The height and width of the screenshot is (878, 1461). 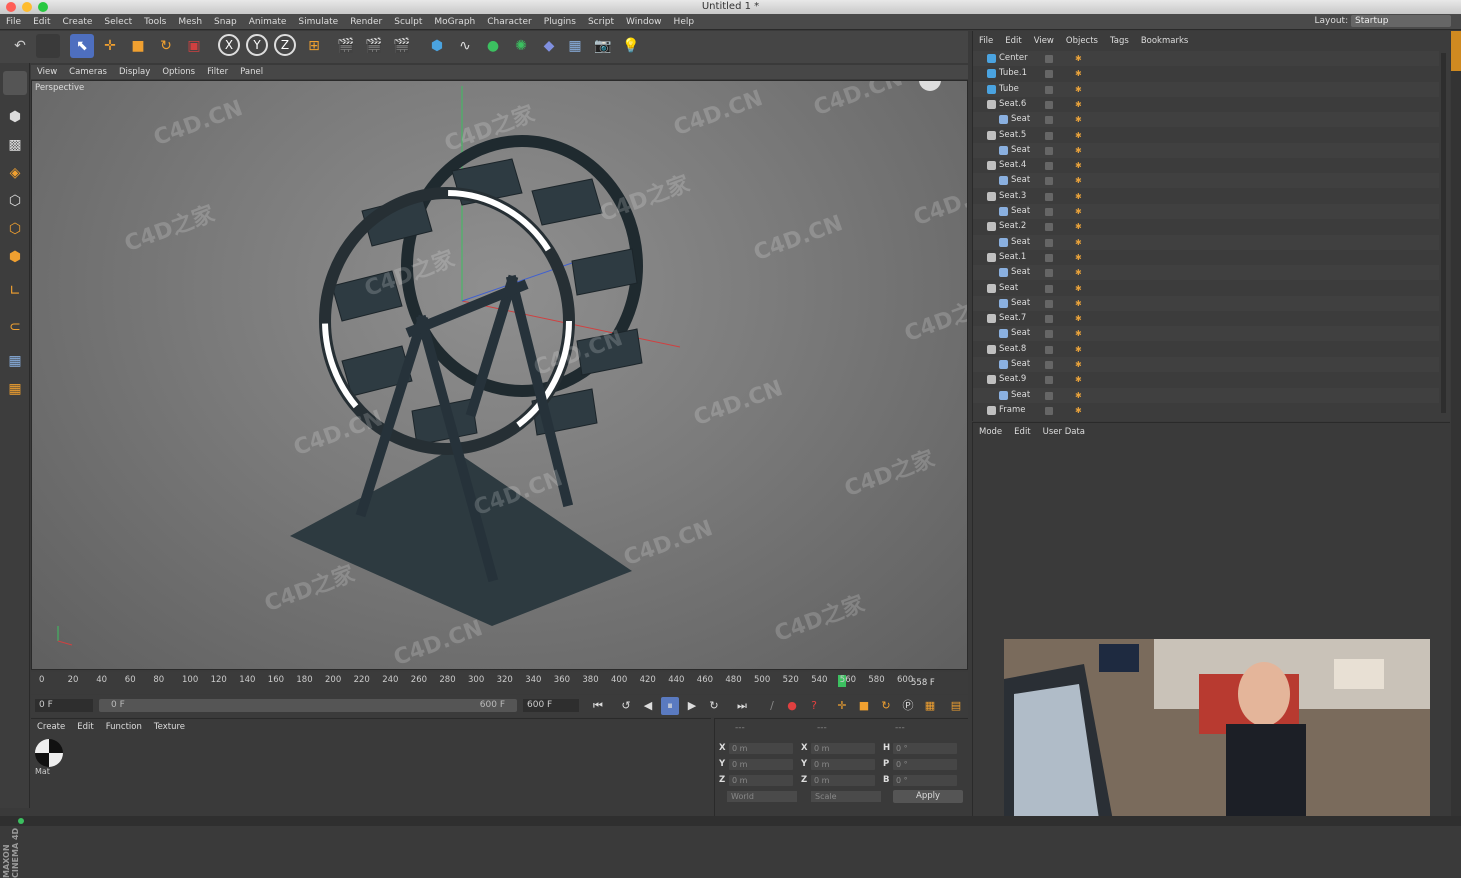 I want to click on render-view-icon: 🎬, so click(x=346, y=46).